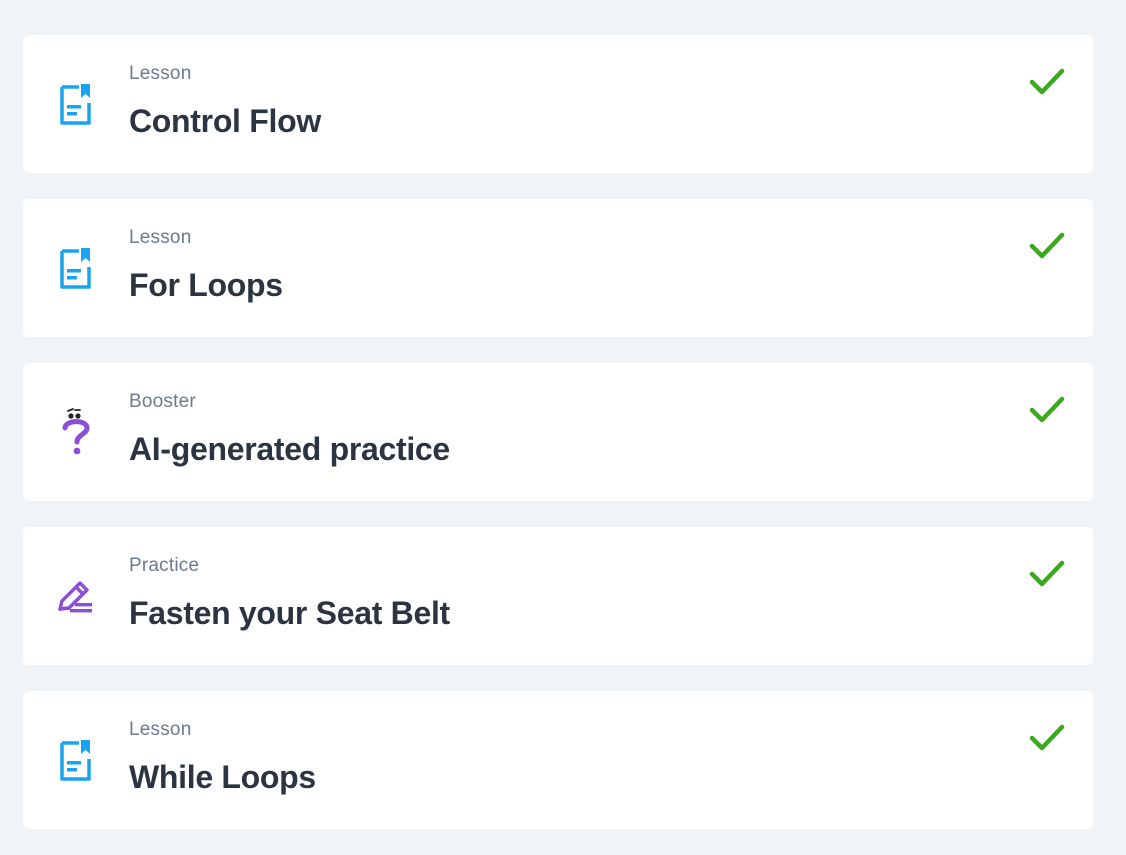  What do you see at coordinates (222, 777) in the screenshot?
I see `item-title: While Loops` at bounding box center [222, 777].